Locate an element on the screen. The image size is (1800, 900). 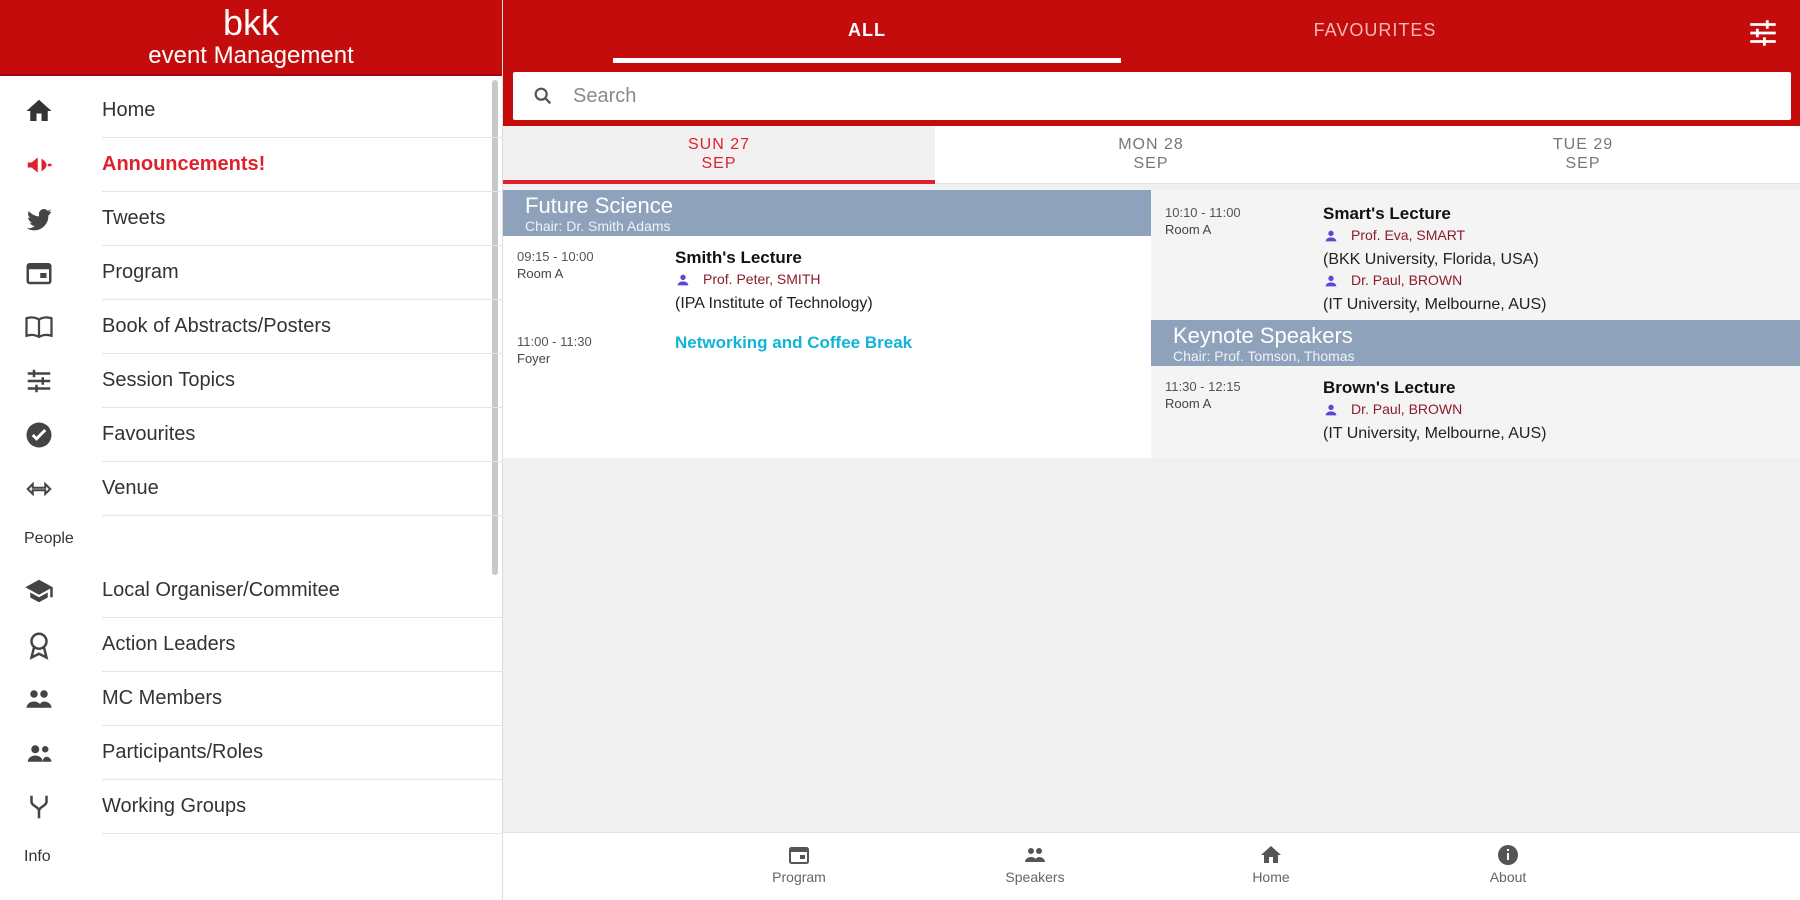
home-icon is located at coordinates (1271, 855).